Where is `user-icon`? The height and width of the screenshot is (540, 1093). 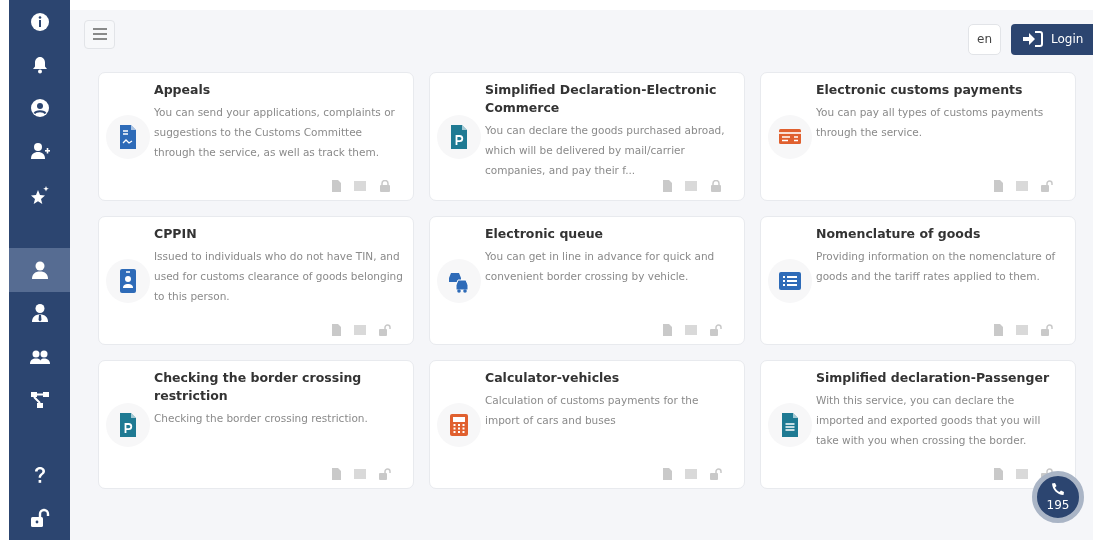 user-icon is located at coordinates (39, 270).